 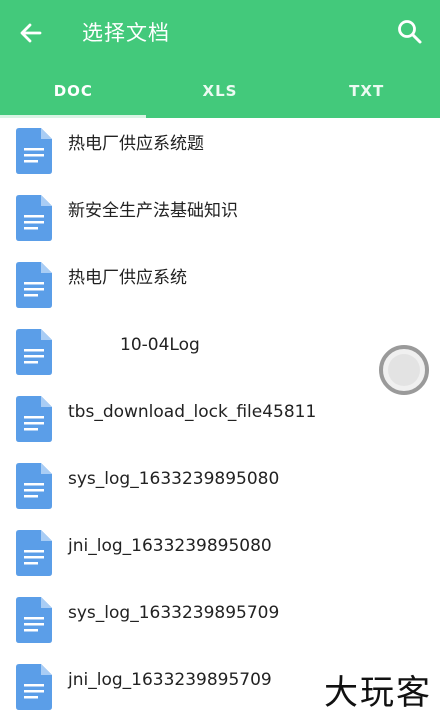 I want to click on file-name: jni_log_1633239895080, so click(x=170, y=546).